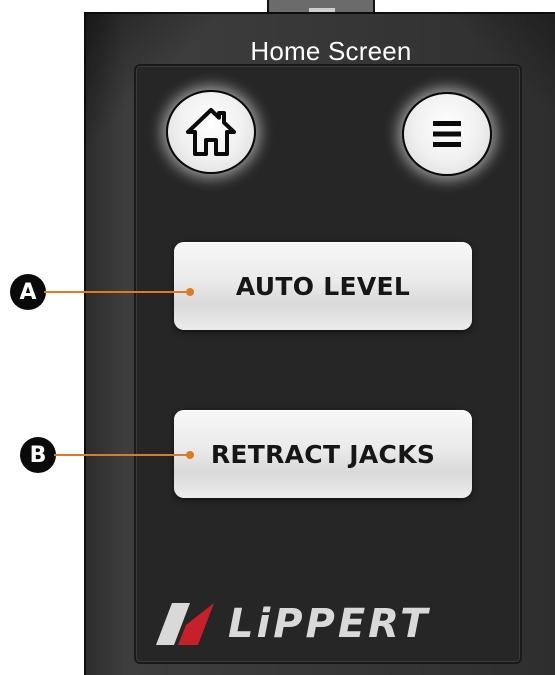 Image resolution: width=555 pixels, height=675 pixels. What do you see at coordinates (28, 292) in the screenshot?
I see `callout-badge-a: A` at bounding box center [28, 292].